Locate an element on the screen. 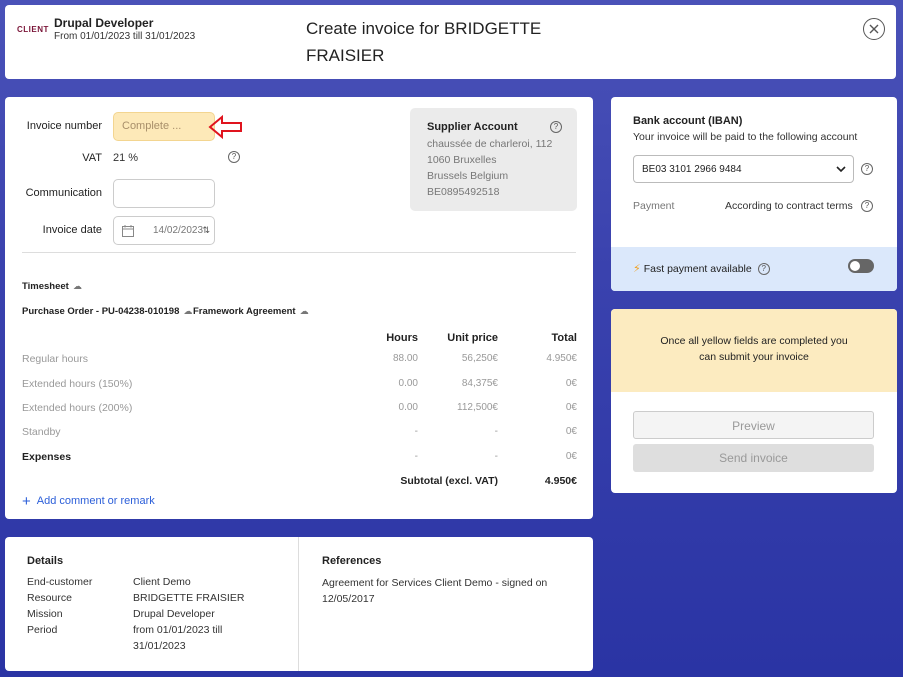 Image resolution: width=903 pixels, height=677 pixels. vat-label: VAT is located at coordinates (92, 158).